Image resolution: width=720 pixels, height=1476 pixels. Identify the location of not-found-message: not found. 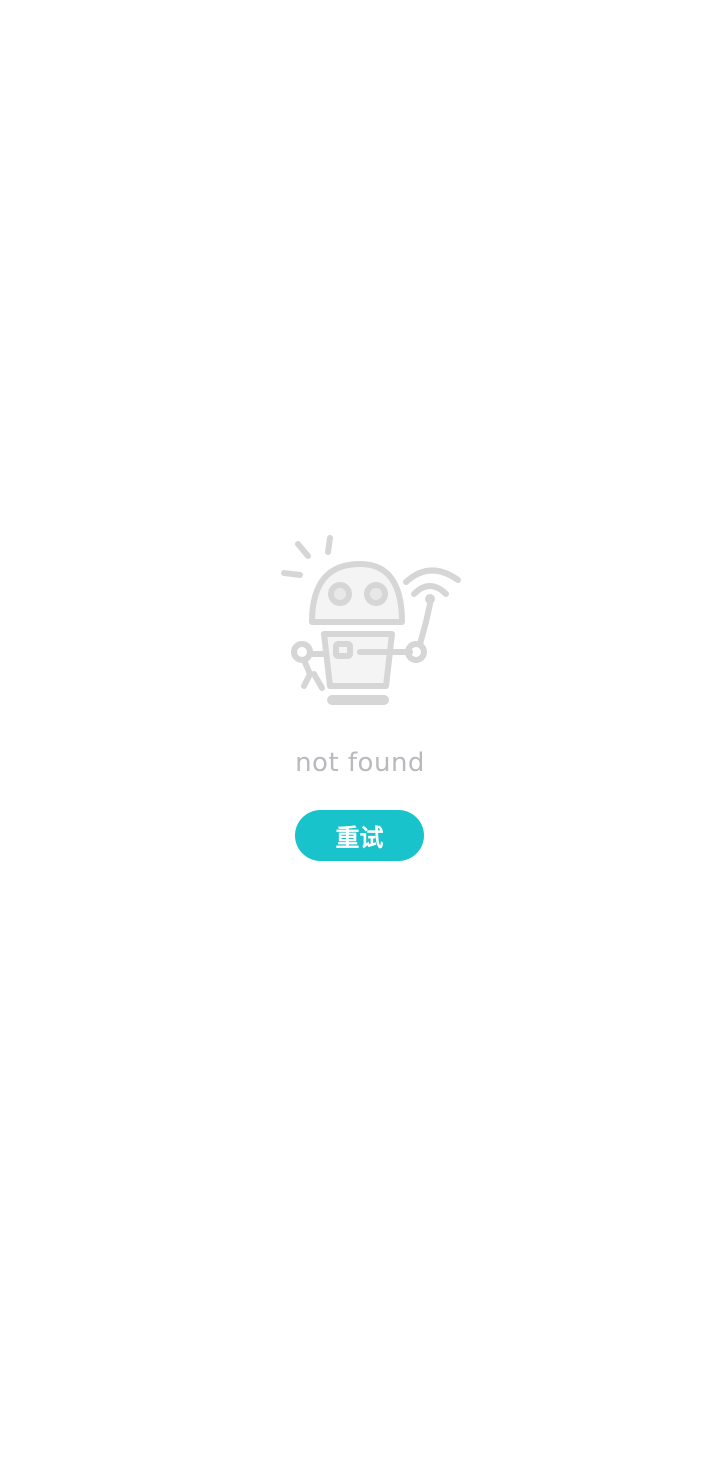
(360, 763).